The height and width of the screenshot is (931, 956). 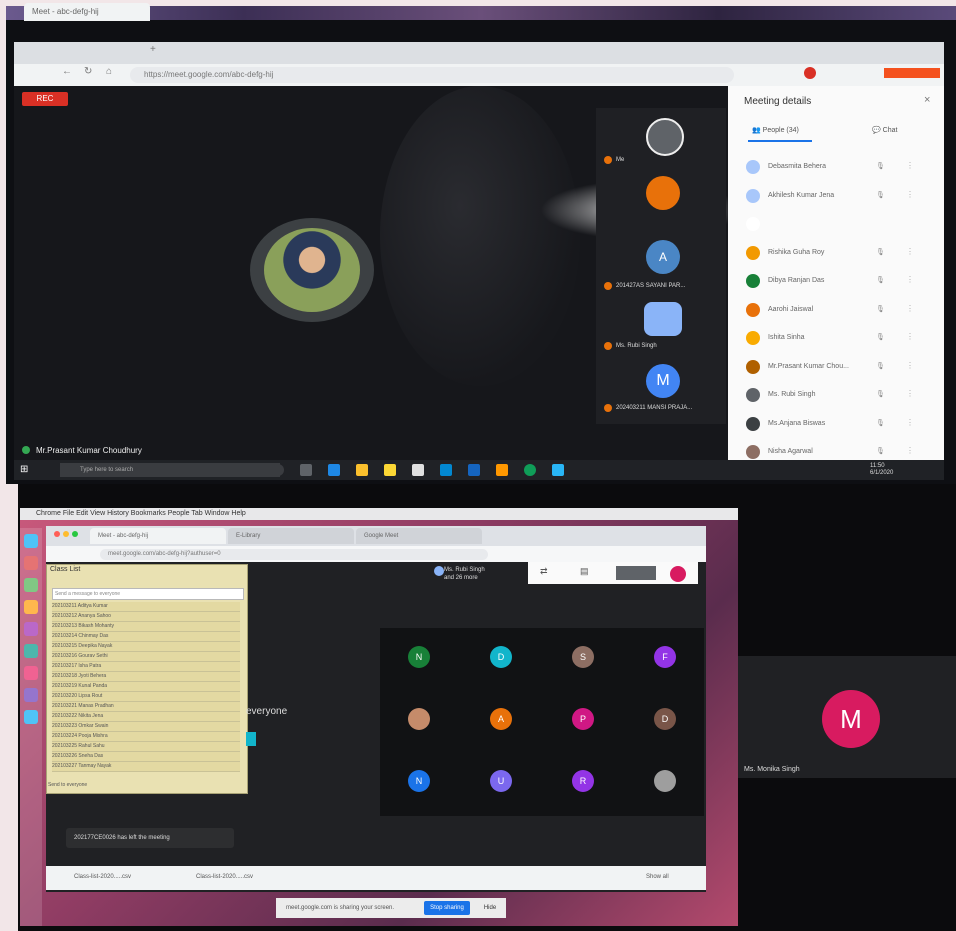 What do you see at coordinates (334, 470) in the screenshot?
I see `edge-icon` at bounding box center [334, 470].